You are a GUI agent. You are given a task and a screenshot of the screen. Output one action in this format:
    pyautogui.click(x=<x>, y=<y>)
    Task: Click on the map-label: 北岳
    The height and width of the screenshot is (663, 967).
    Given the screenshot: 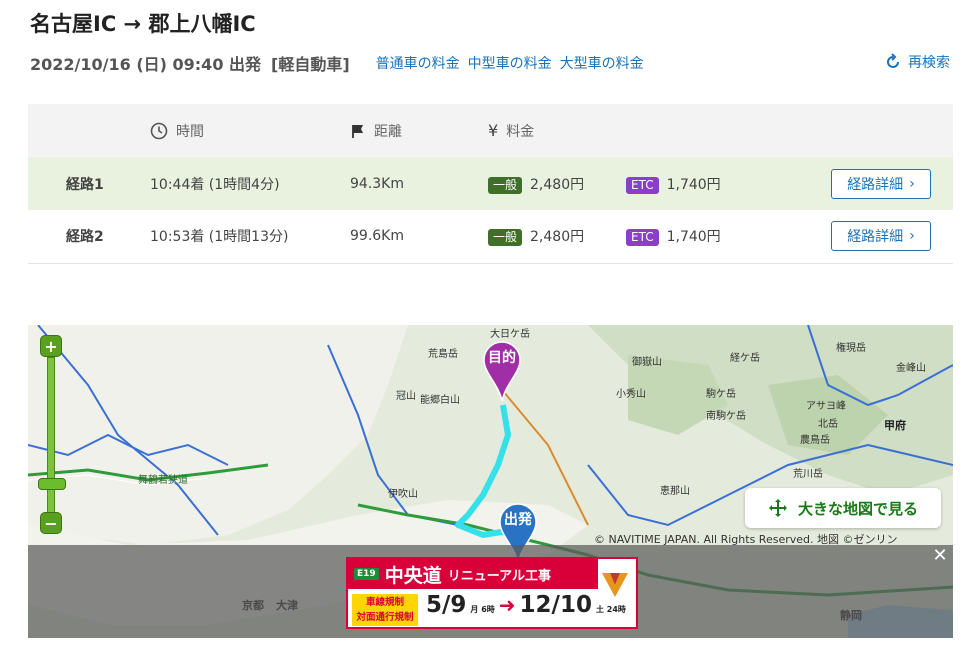 What is the action you would take?
    pyautogui.click(x=828, y=424)
    